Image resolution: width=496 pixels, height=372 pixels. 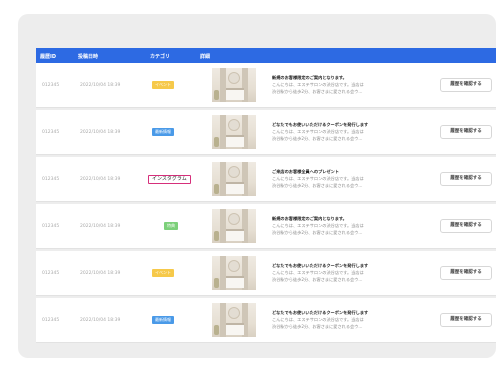 I want to click on category-badge: インスタグラム, so click(x=169, y=179).